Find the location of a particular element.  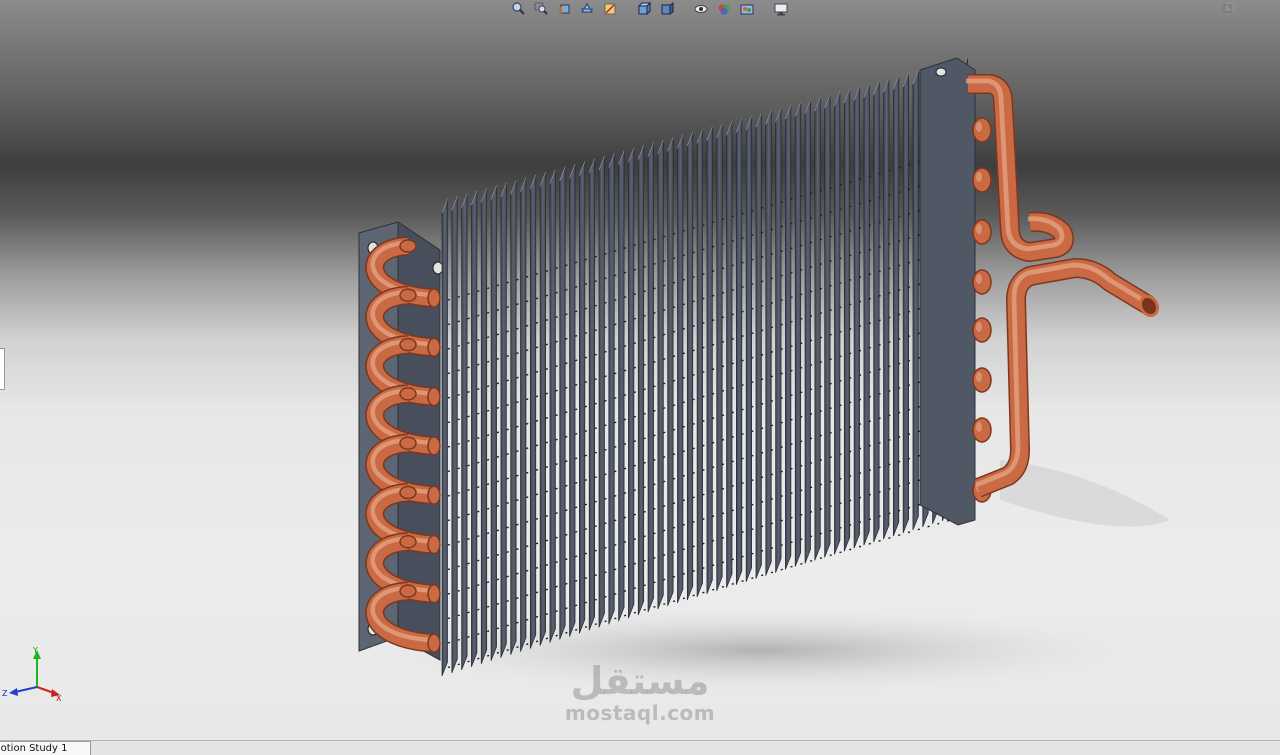

right-end-plate is located at coordinates (947, 291).